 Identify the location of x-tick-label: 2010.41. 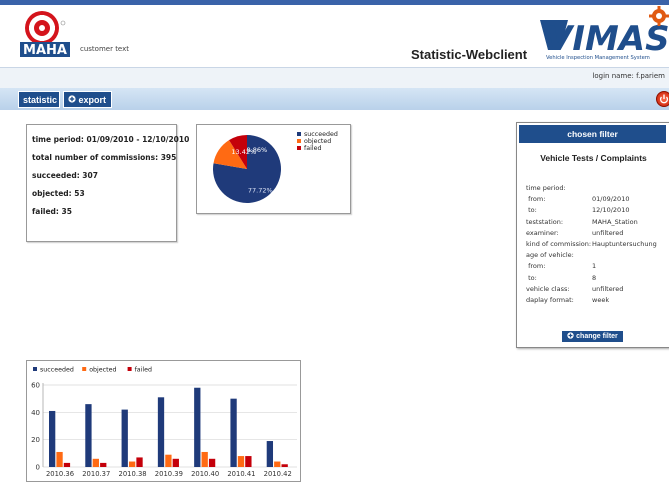
(241, 474).